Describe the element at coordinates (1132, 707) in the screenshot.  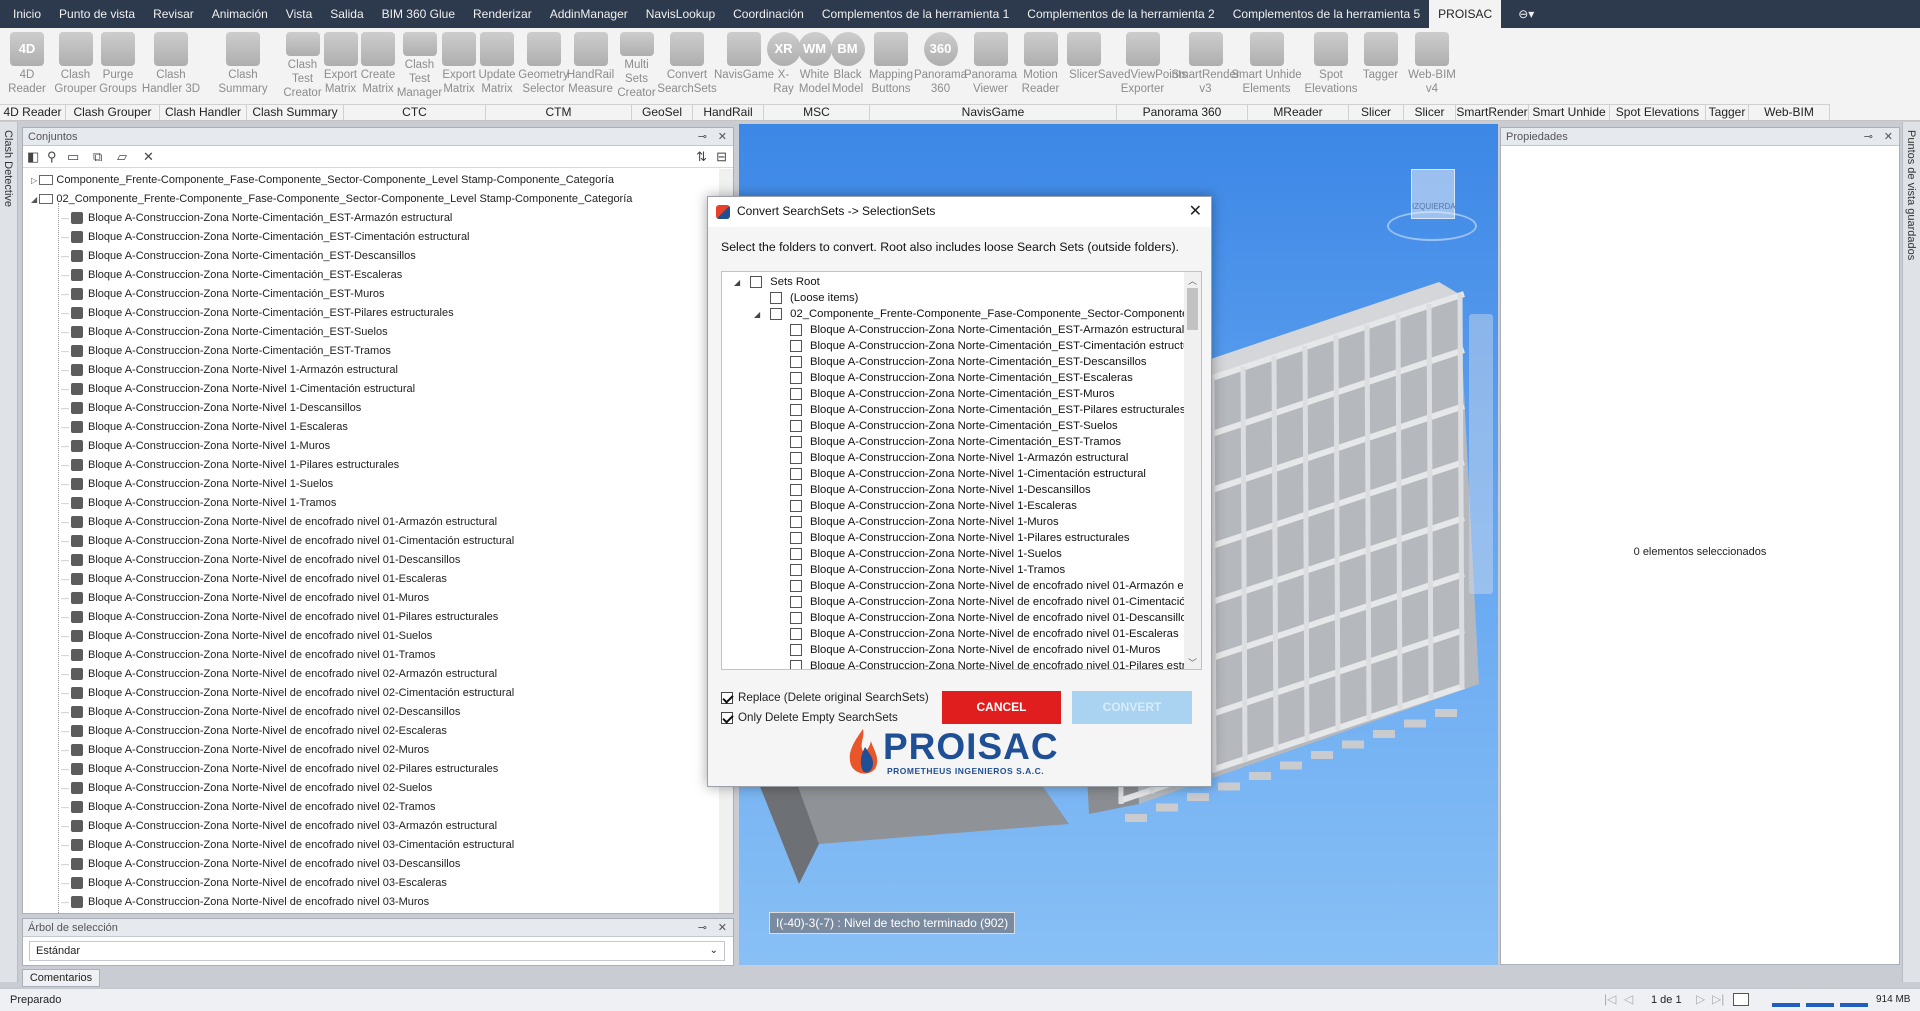
I see `convert-button: CONVERT` at that location.